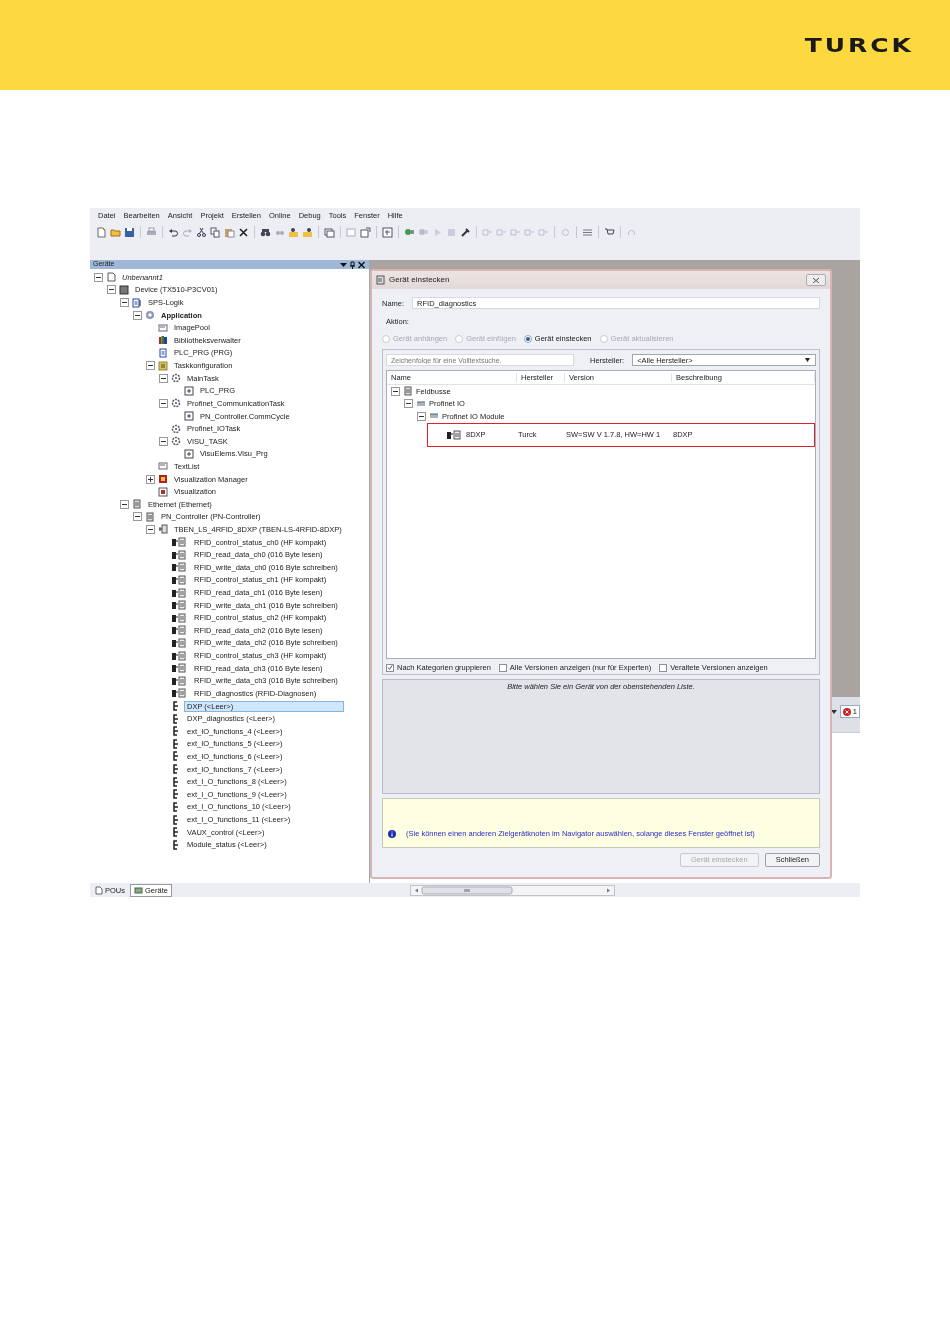  What do you see at coordinates (163, 365) in the screenshot?
I see `task-config-icon` at bounding box center [163, 365].